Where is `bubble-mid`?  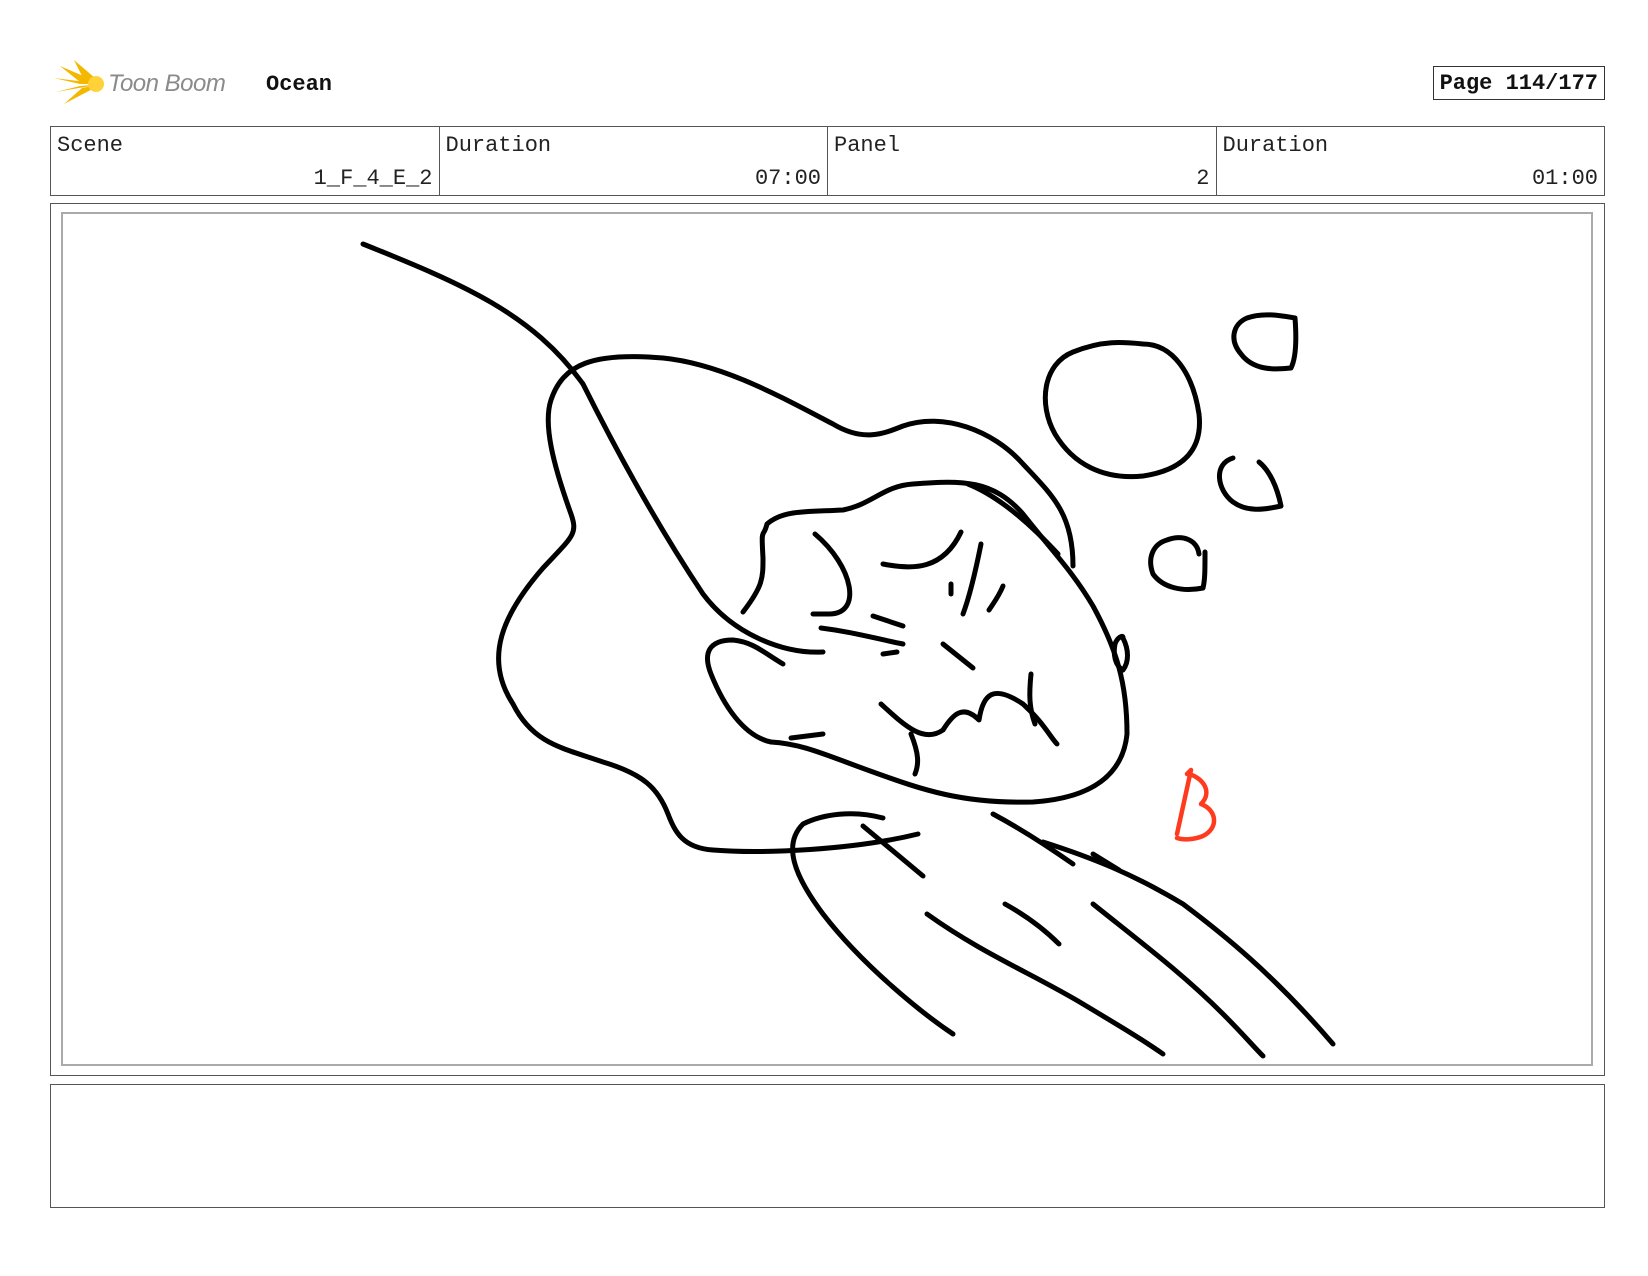 bubble-mid is located at coordinates (1178, 563).